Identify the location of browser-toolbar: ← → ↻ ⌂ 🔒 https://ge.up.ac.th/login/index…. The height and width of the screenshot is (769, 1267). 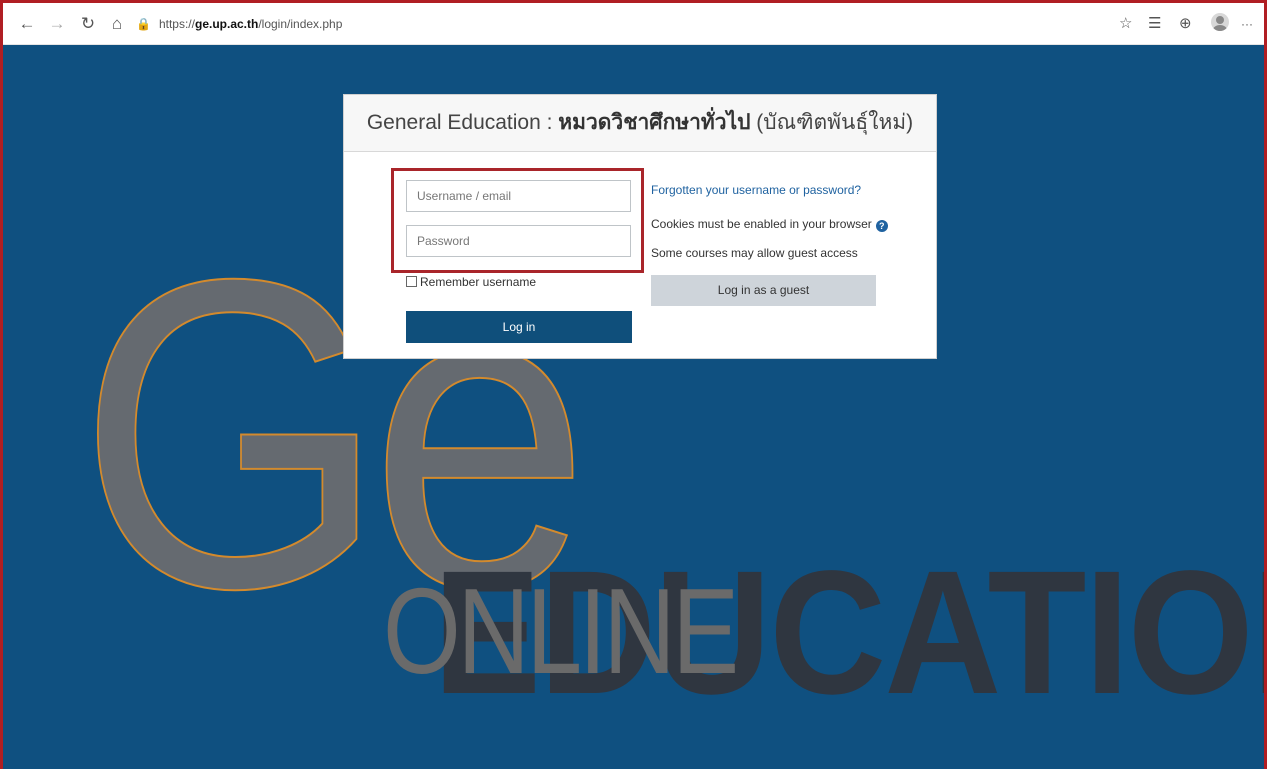
(633, 24).